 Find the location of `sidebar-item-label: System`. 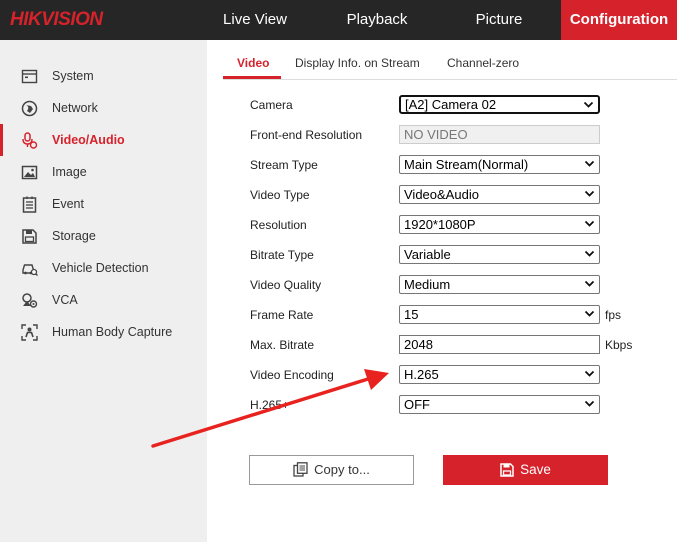

sidebar-item-label: System is located at coordinates (73, 76).